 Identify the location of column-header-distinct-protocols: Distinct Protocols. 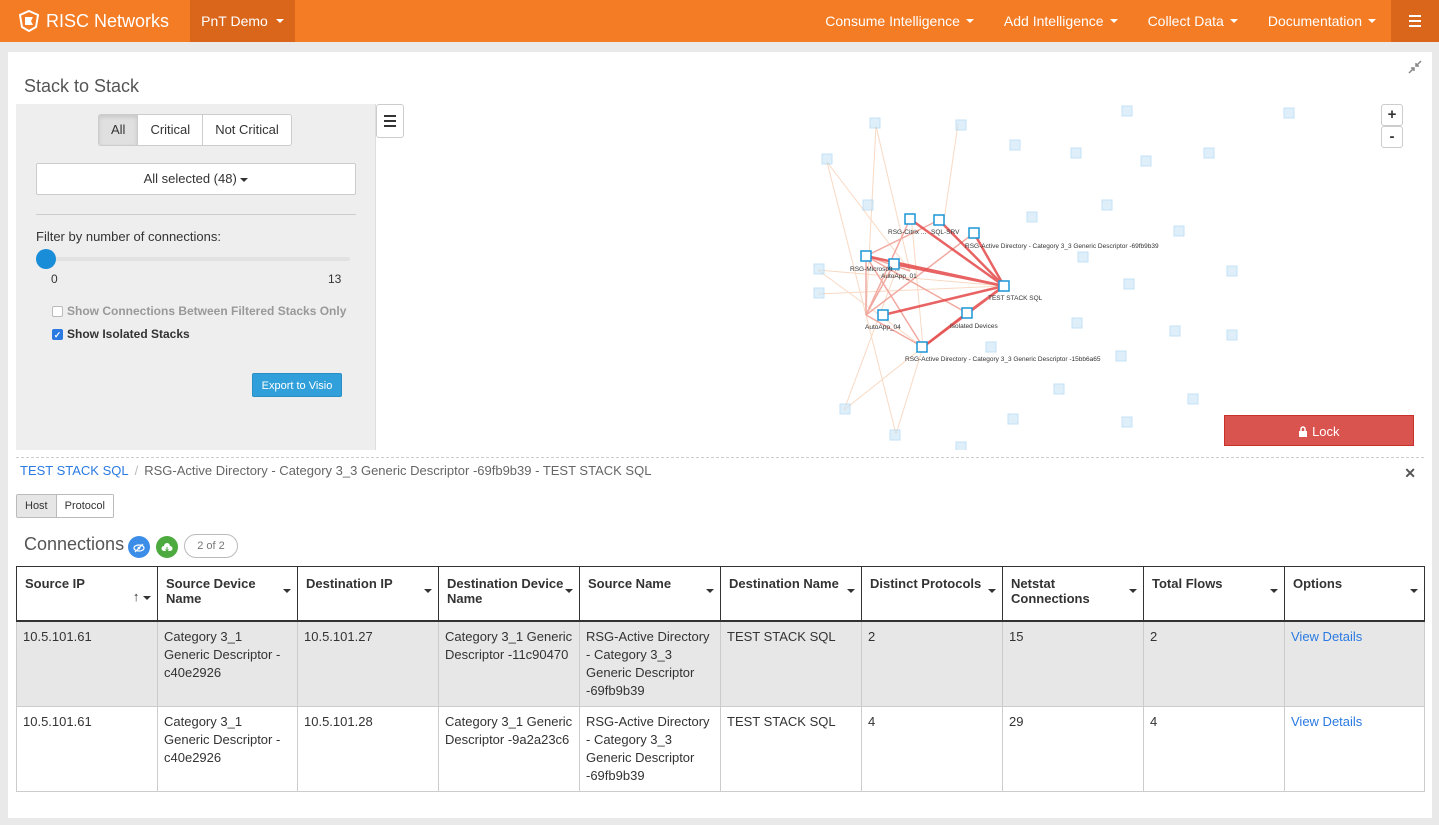
(932, 594).